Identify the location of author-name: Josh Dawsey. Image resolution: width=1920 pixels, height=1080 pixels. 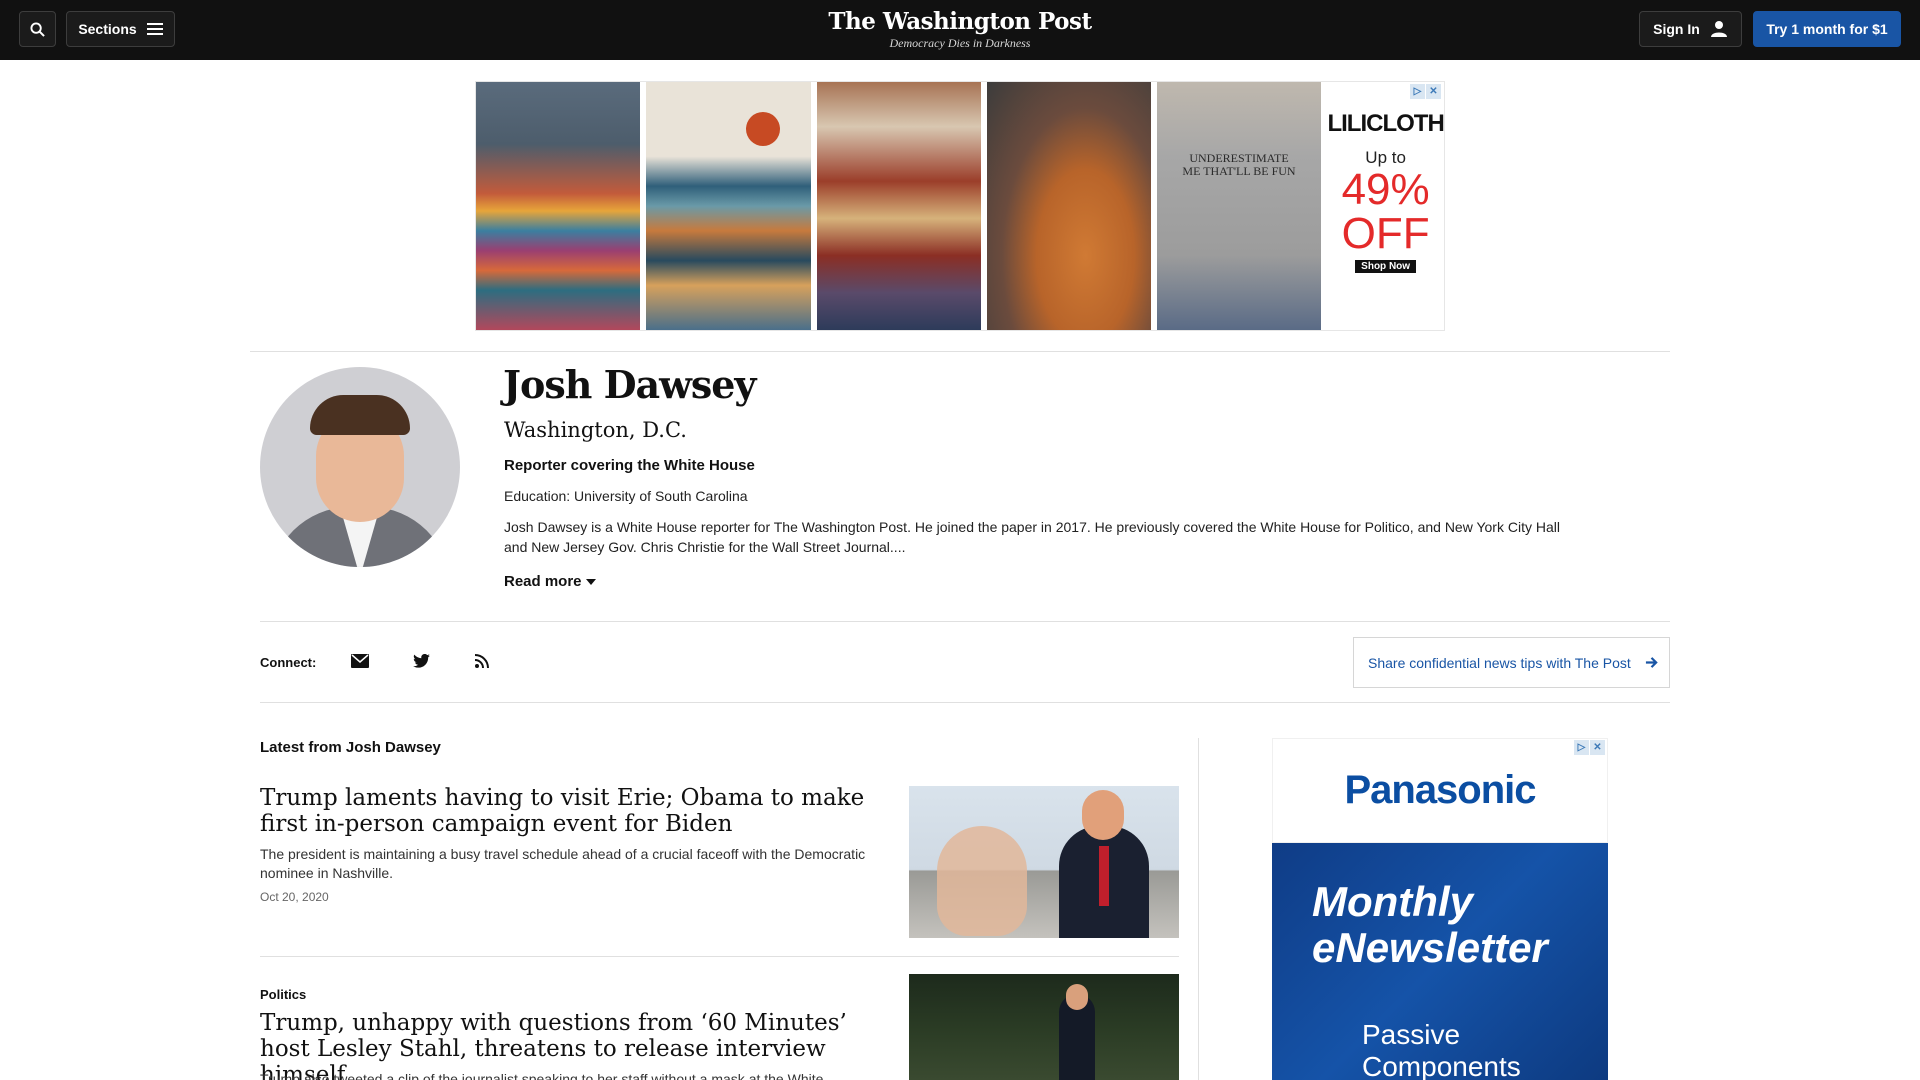
(630, 384).